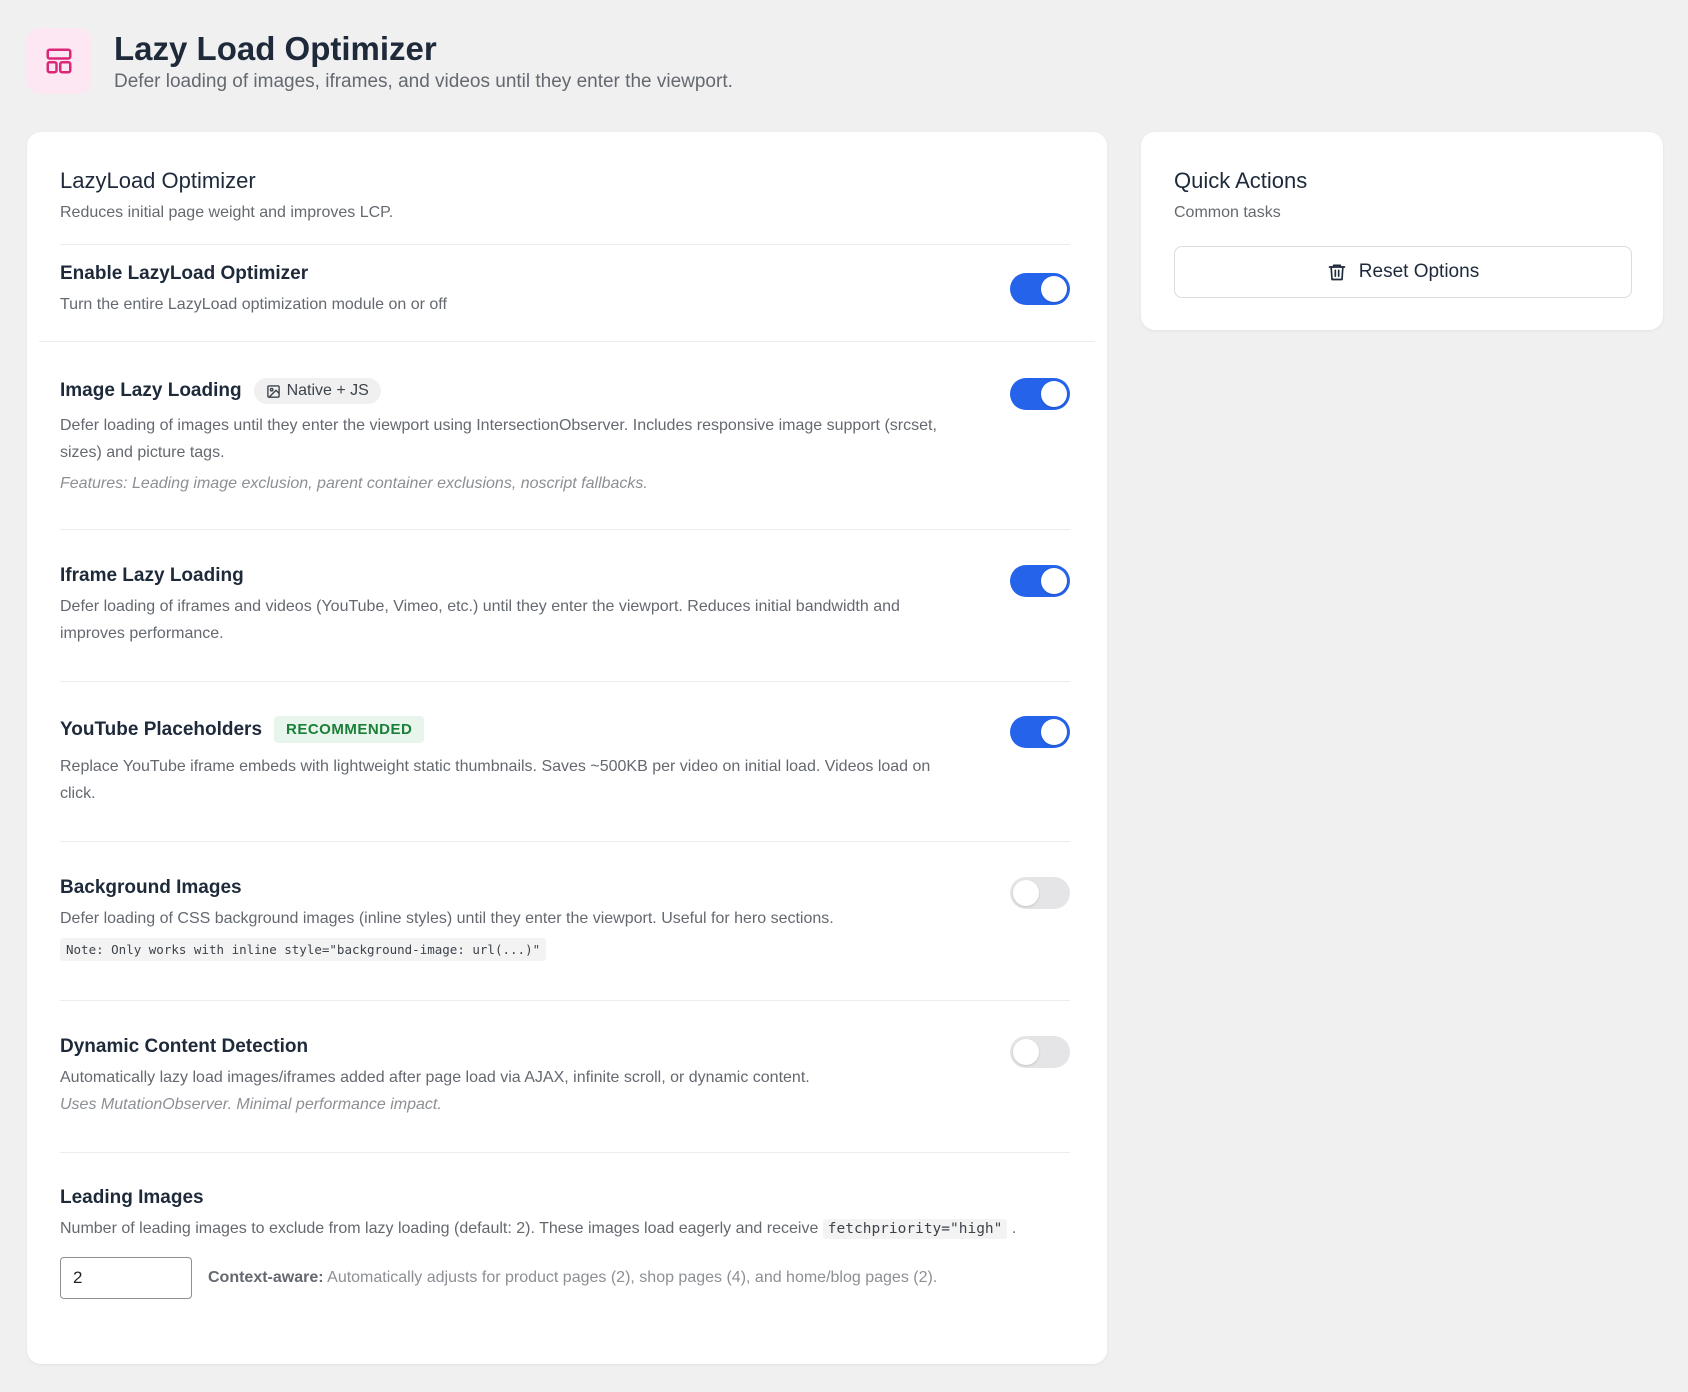 The image size is (1688, 1392). I want to click on trash-icon, so click(1337, 272).